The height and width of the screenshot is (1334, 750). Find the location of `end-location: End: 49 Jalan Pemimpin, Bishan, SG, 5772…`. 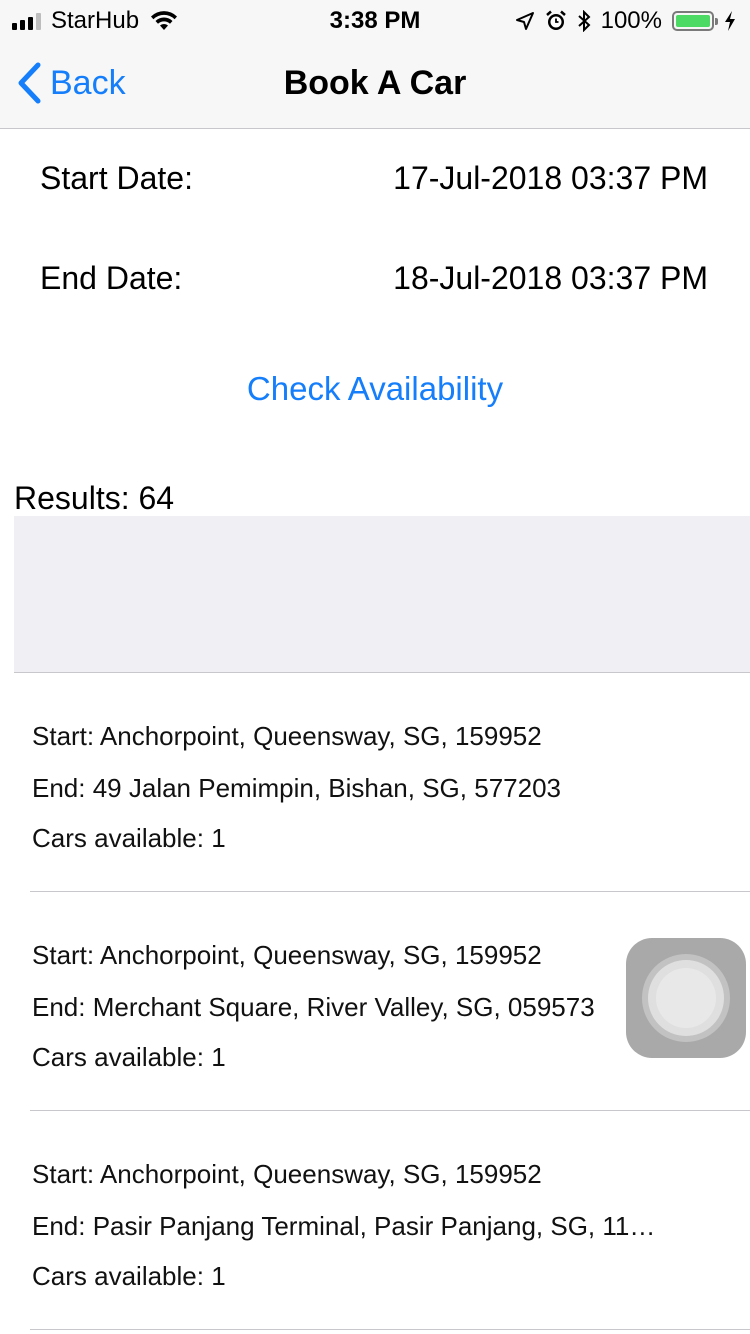

end-location: End: 49 Jalan Pemimpin, Bishan, SG, 5772… is located at coordinates (296, 788).